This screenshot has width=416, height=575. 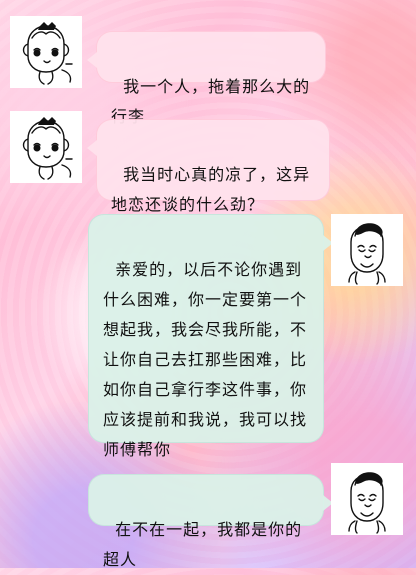 I want to click on message-text: 在不在一起，我都是你的超人, so click(x=203, y=544).